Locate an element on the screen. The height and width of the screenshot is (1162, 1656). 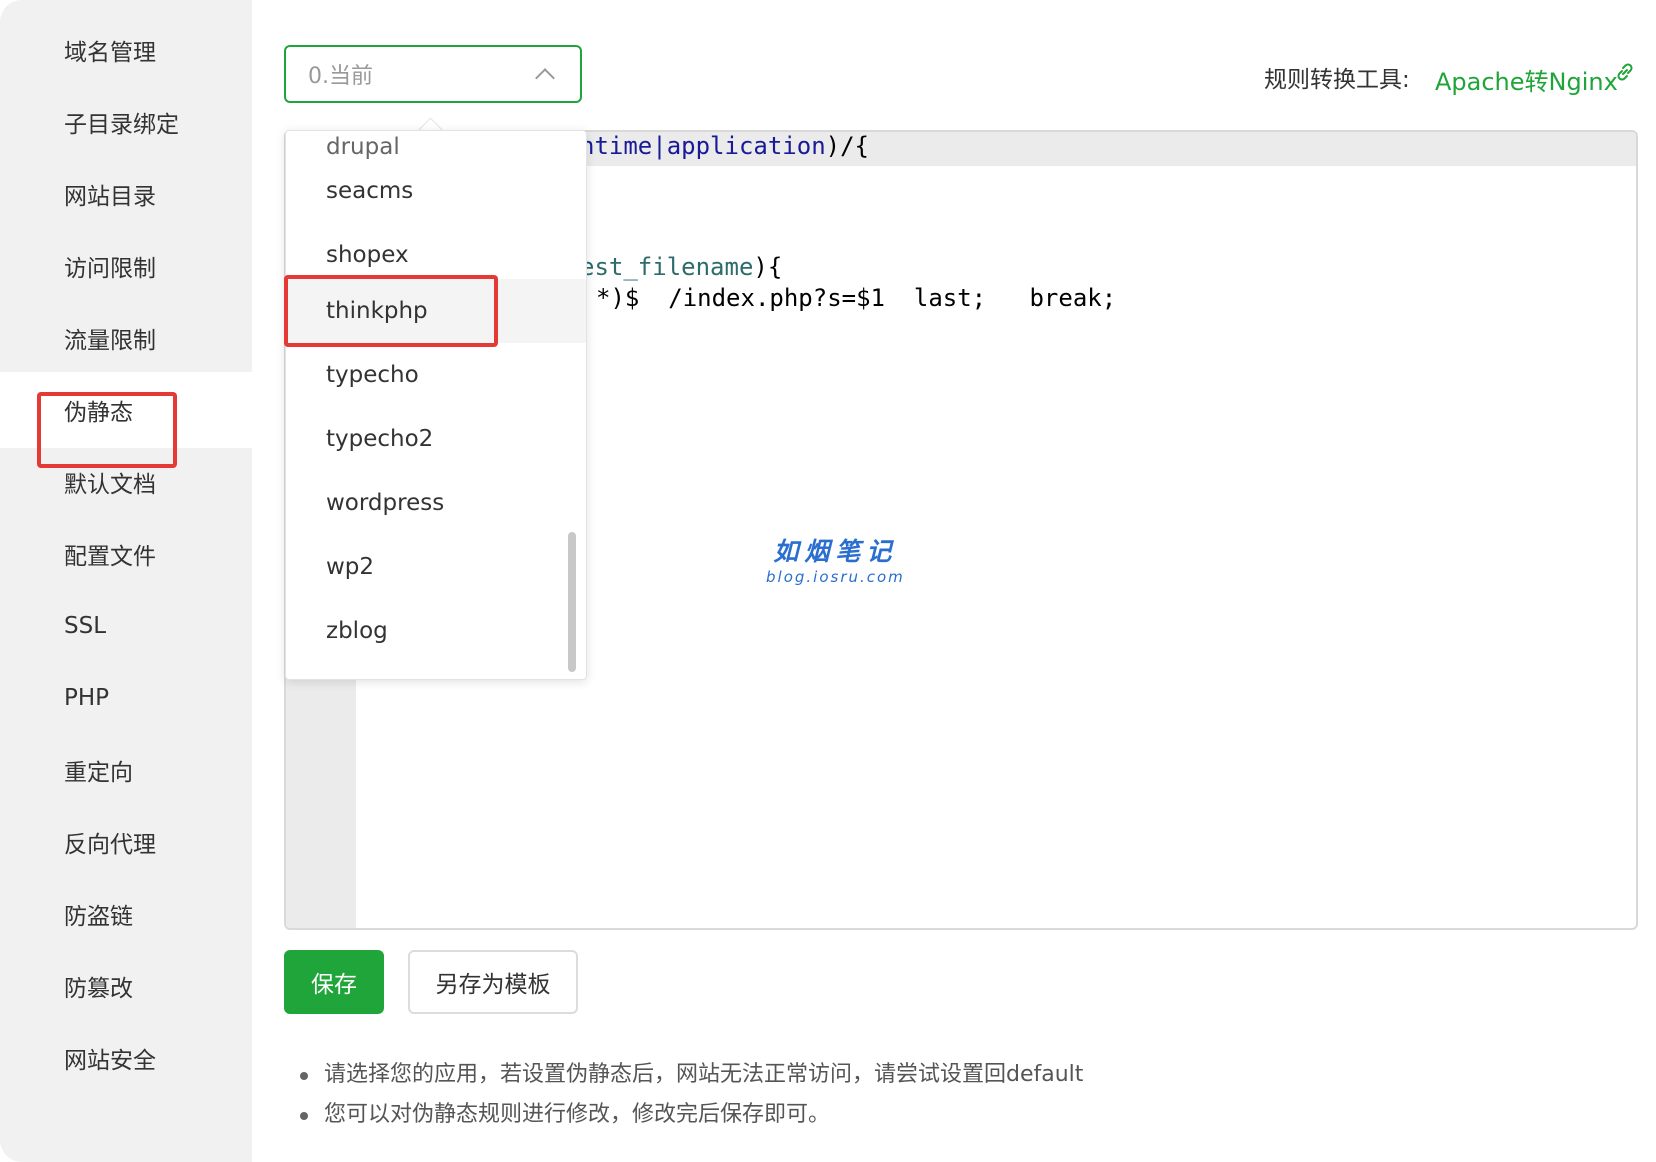
highlight-box-thinkphp is located at coordinates (391, 311).